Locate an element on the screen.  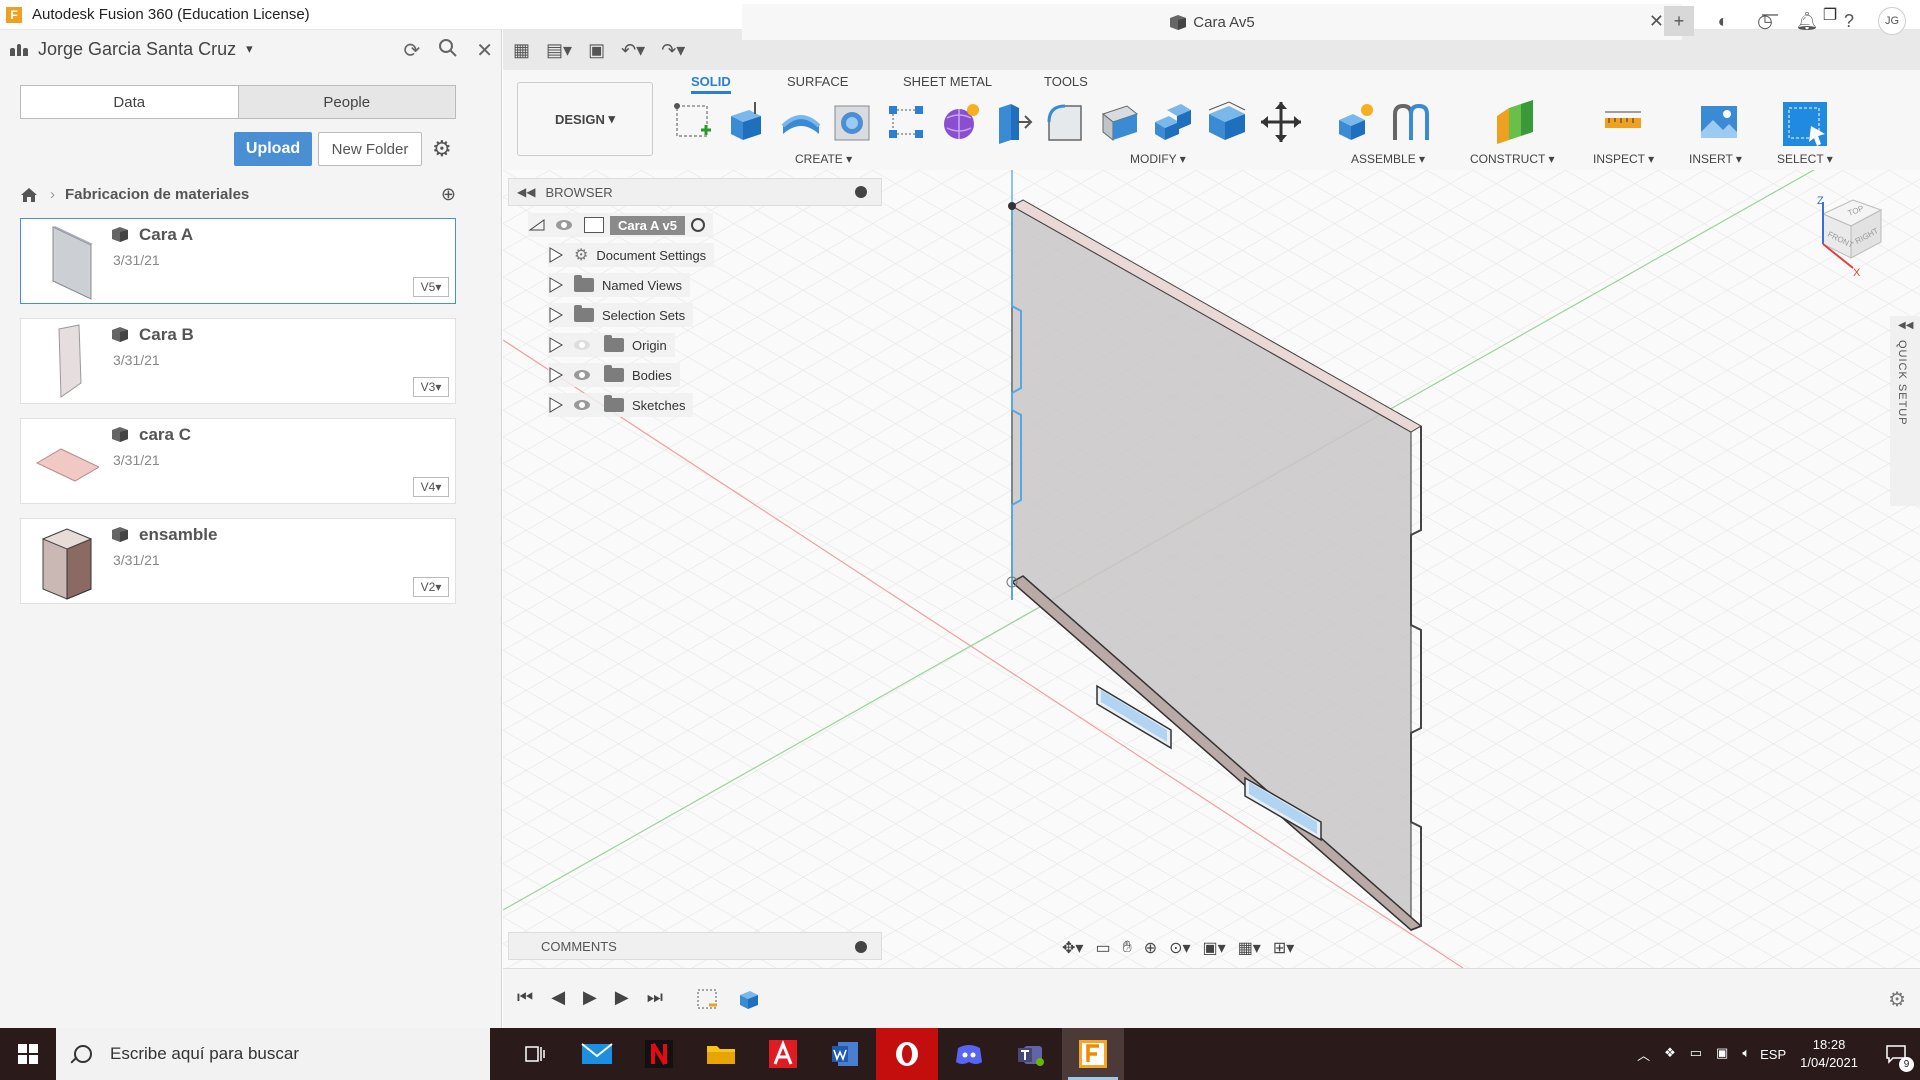
press-pull-icon is located at coordinates (1011, 122).